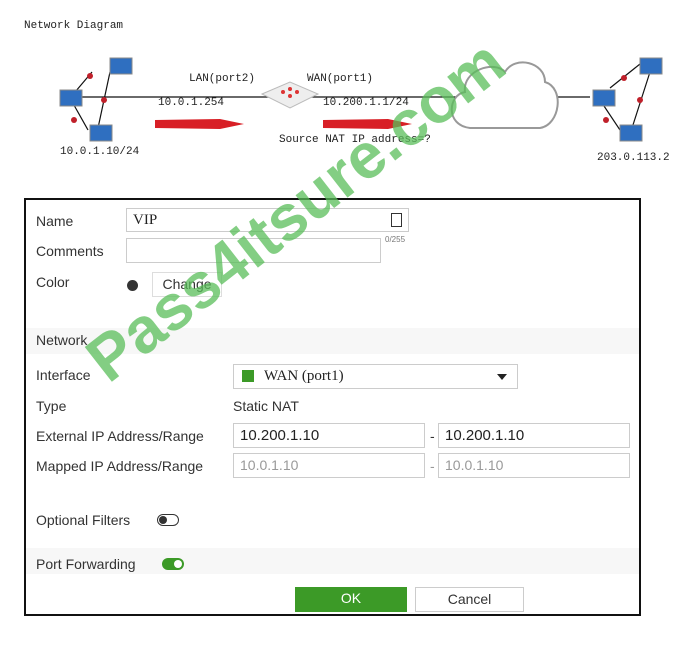  I want to click on optional-filters-label: Optional Filters, so click(83, 520).